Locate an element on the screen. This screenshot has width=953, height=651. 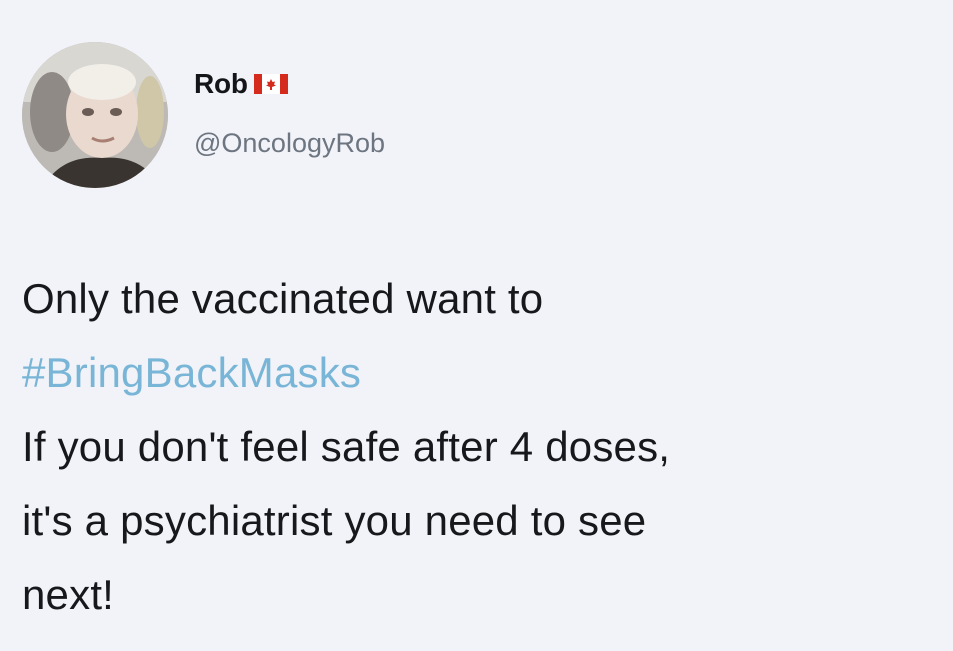
user-handle: @OncologyRob is located at coordinates (289, 143).